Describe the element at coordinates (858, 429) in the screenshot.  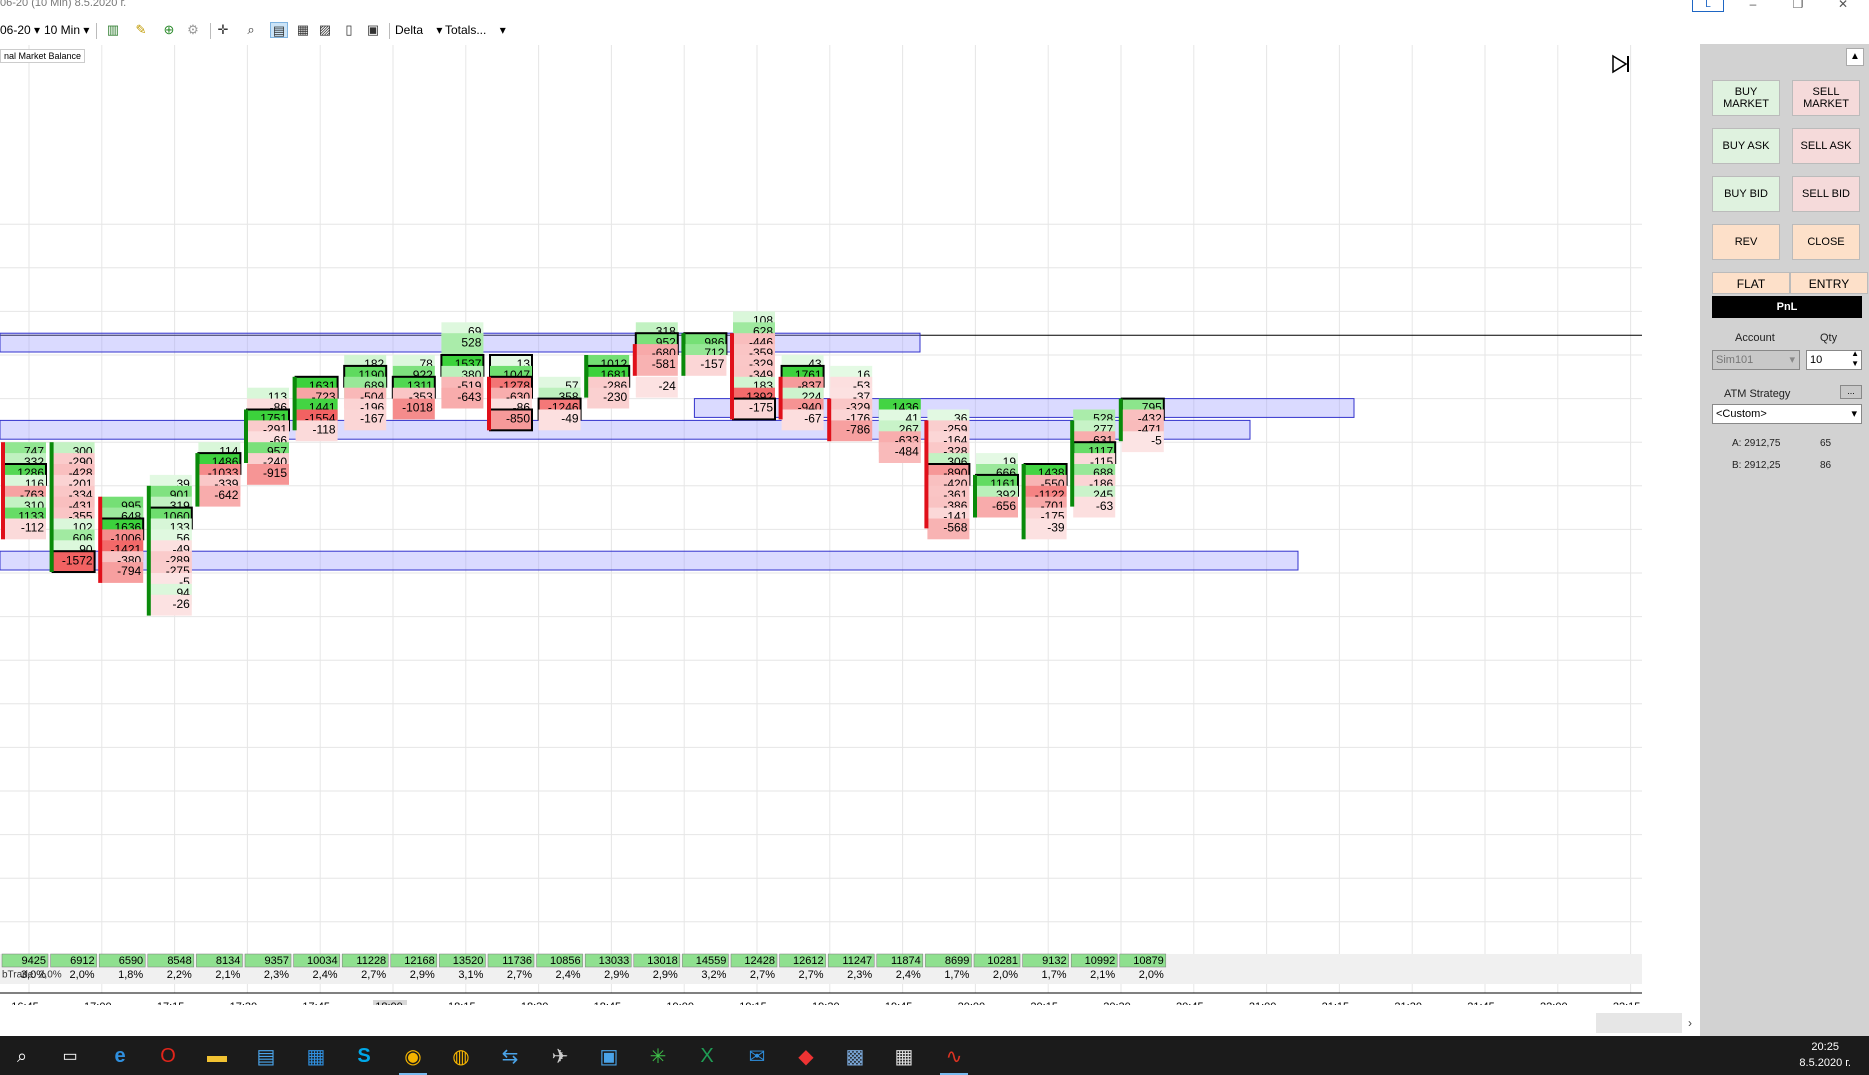
I see `footprint-value: -786` at that location.